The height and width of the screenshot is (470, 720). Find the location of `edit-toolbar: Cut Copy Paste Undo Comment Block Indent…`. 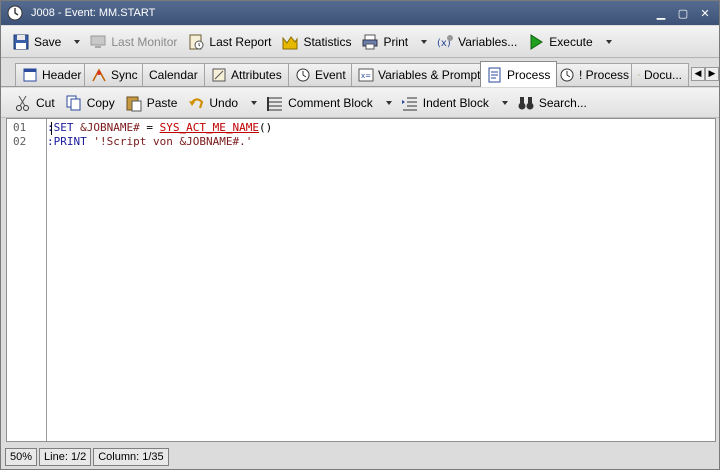

edit-toolbar: Cut Copy Paste Undo Comment Block Indent… is located at coordinates (360, 103).